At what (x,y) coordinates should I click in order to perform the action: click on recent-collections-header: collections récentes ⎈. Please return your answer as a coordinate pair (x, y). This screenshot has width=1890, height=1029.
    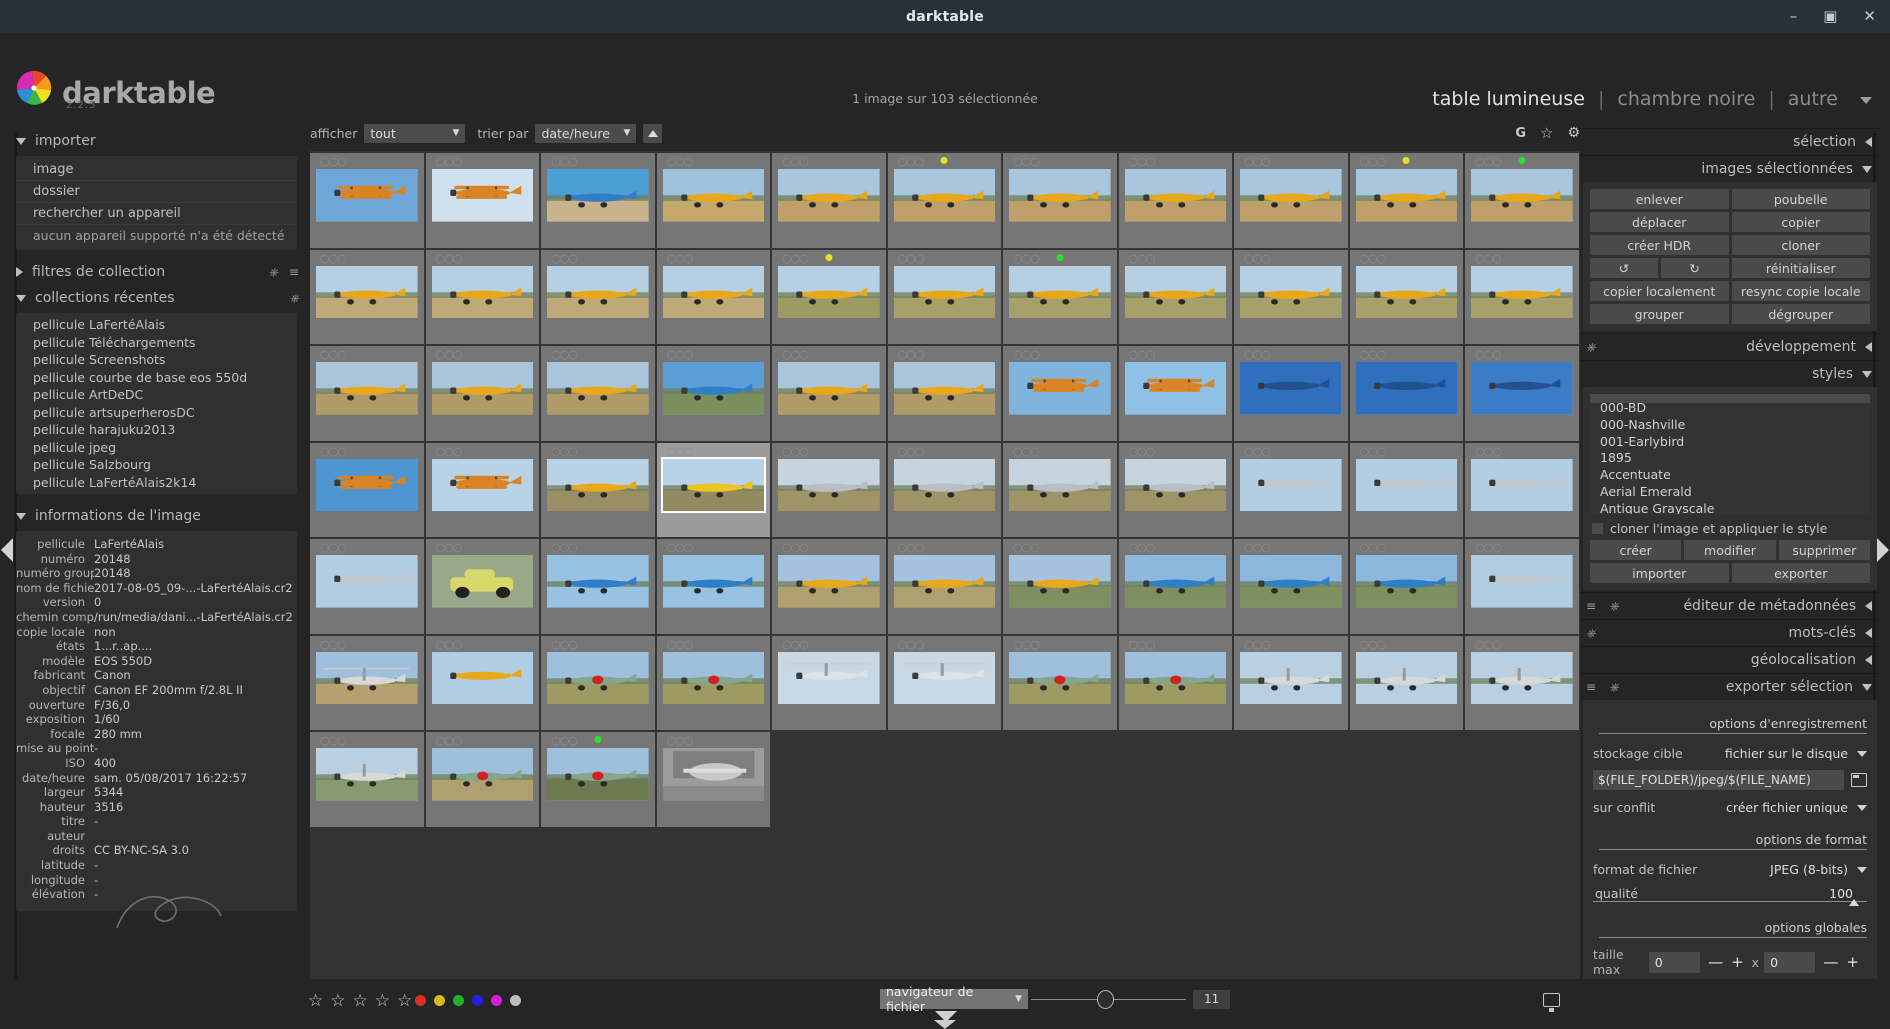
    Looking at the image, I should click on (157, 298).